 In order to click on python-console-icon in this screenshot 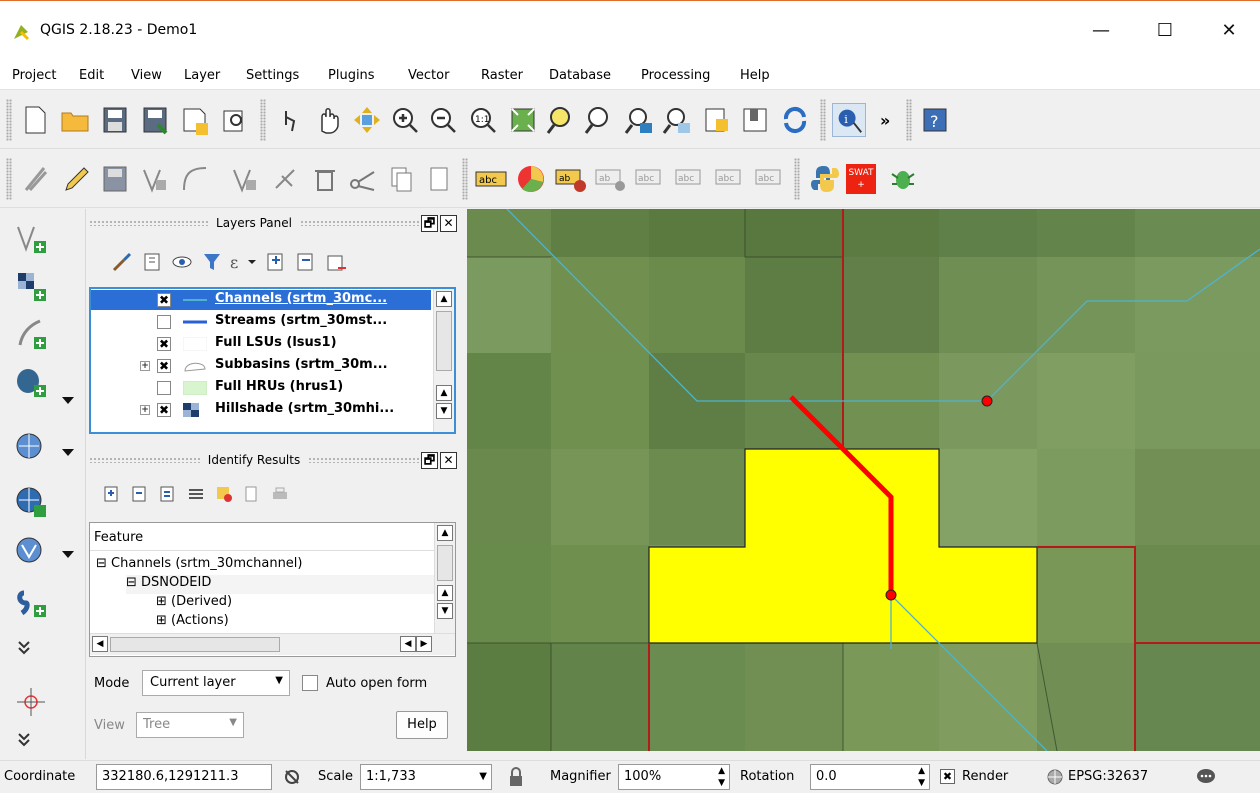, I will do `click(825, 179)`.